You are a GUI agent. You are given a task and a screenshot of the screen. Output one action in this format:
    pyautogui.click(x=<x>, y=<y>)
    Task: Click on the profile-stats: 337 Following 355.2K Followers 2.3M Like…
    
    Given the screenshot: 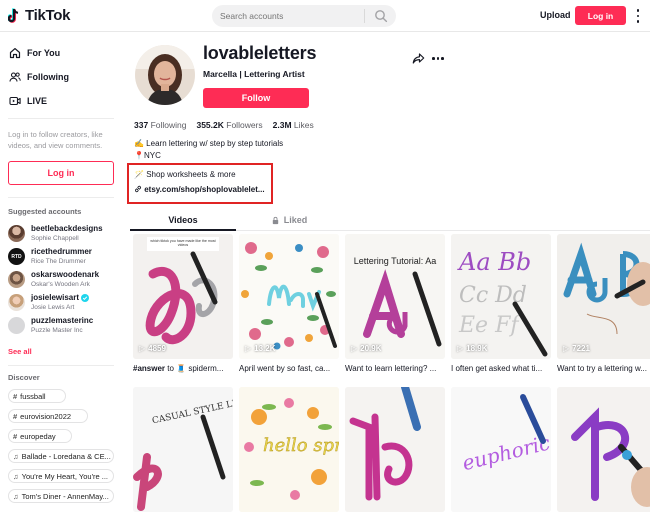 What is the action you would take?
    pyautogui.click(x=224, y=125)
    